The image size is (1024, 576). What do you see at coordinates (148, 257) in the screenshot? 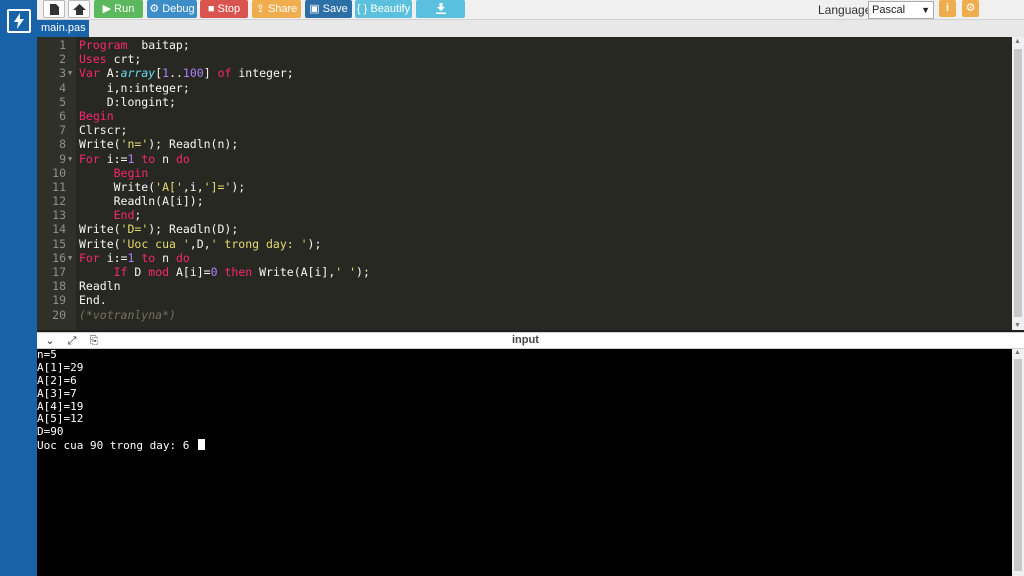
I see `code-token: to` at bounding box center [148, 257].